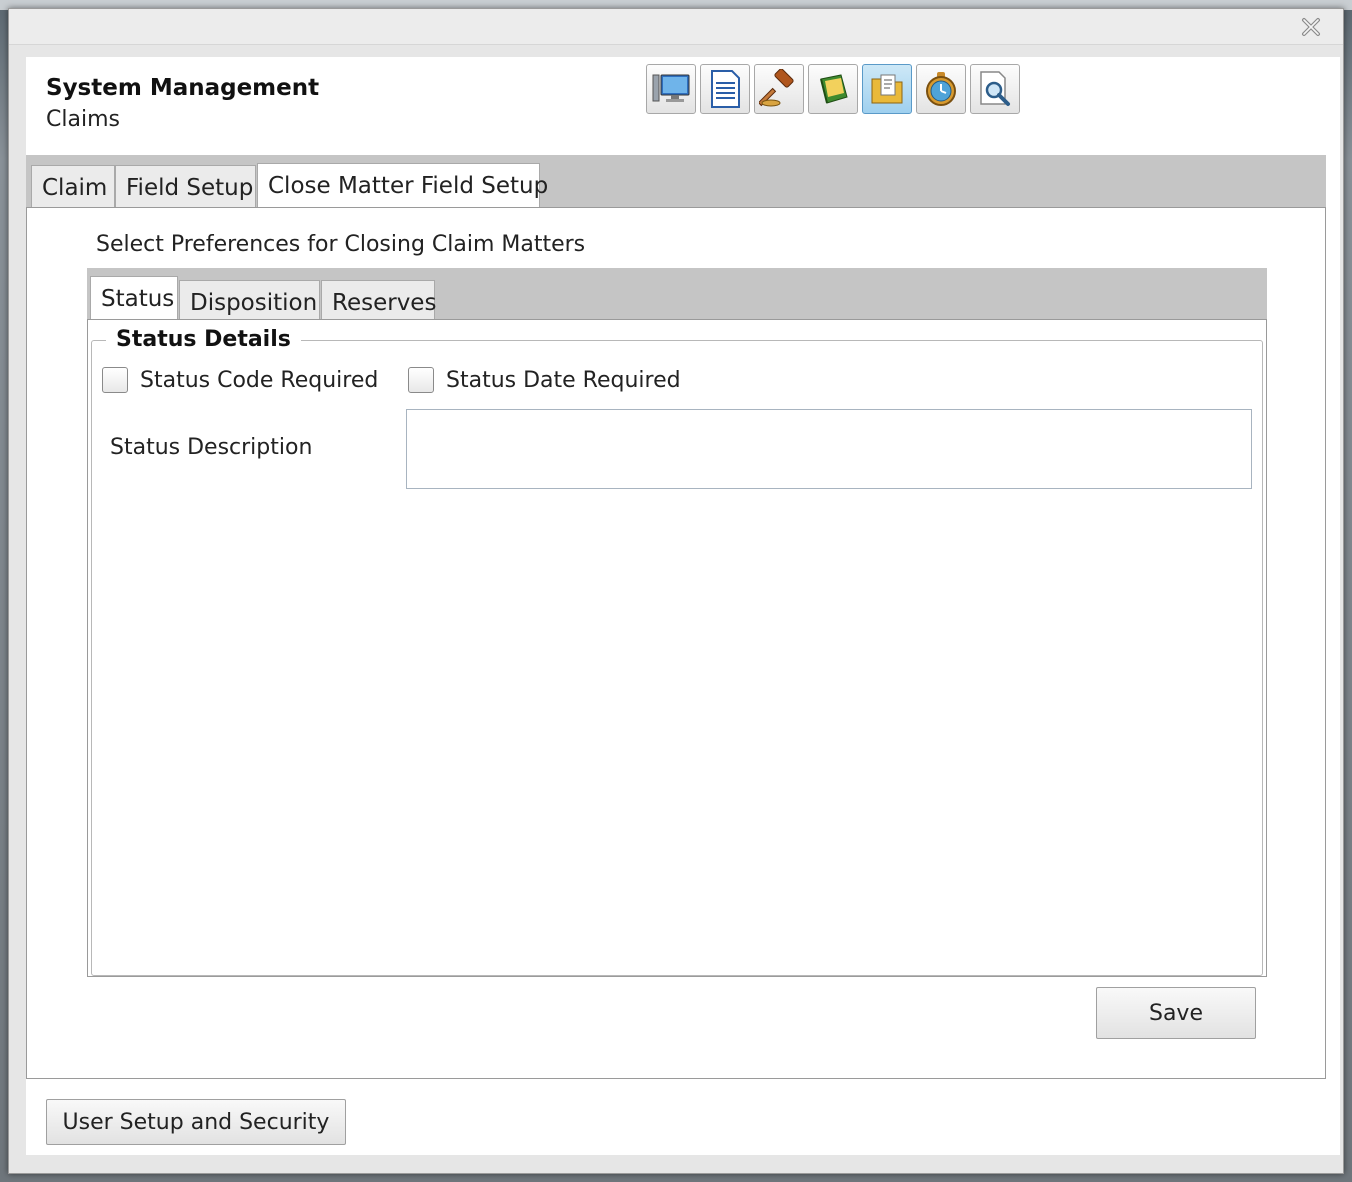  Describe the element at coordinates (1176, 1013) in the screenshot. I see `save-button: Save` at that location.